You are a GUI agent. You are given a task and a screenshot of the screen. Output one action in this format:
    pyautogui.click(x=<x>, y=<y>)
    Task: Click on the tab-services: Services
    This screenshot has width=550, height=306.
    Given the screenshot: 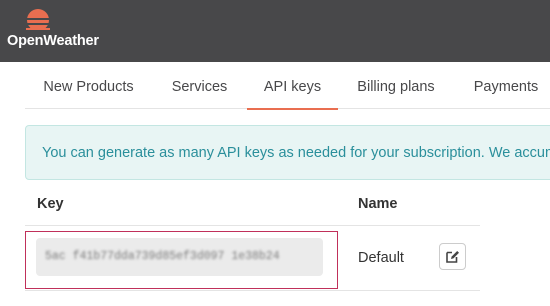 What is the action you would take?
    pyautogui.click(x=199, y=87)
    